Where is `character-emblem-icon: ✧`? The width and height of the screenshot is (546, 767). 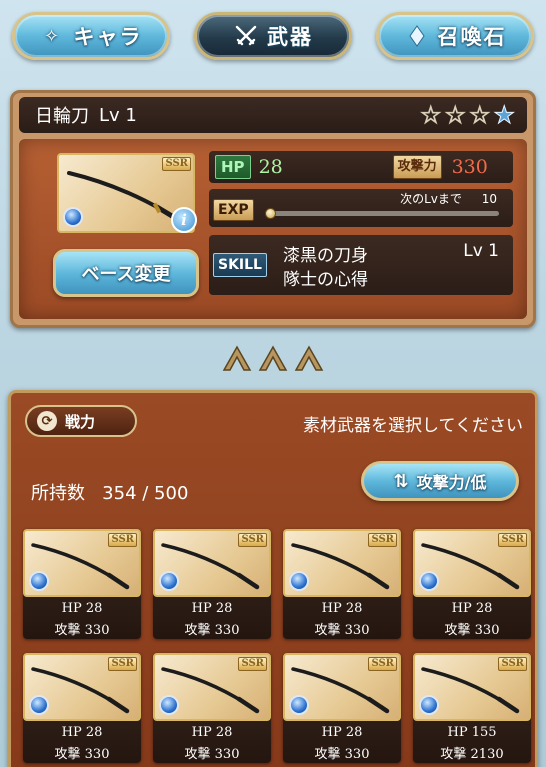 character-emblem-icon: ✧ is located at coordinates (52, 36).